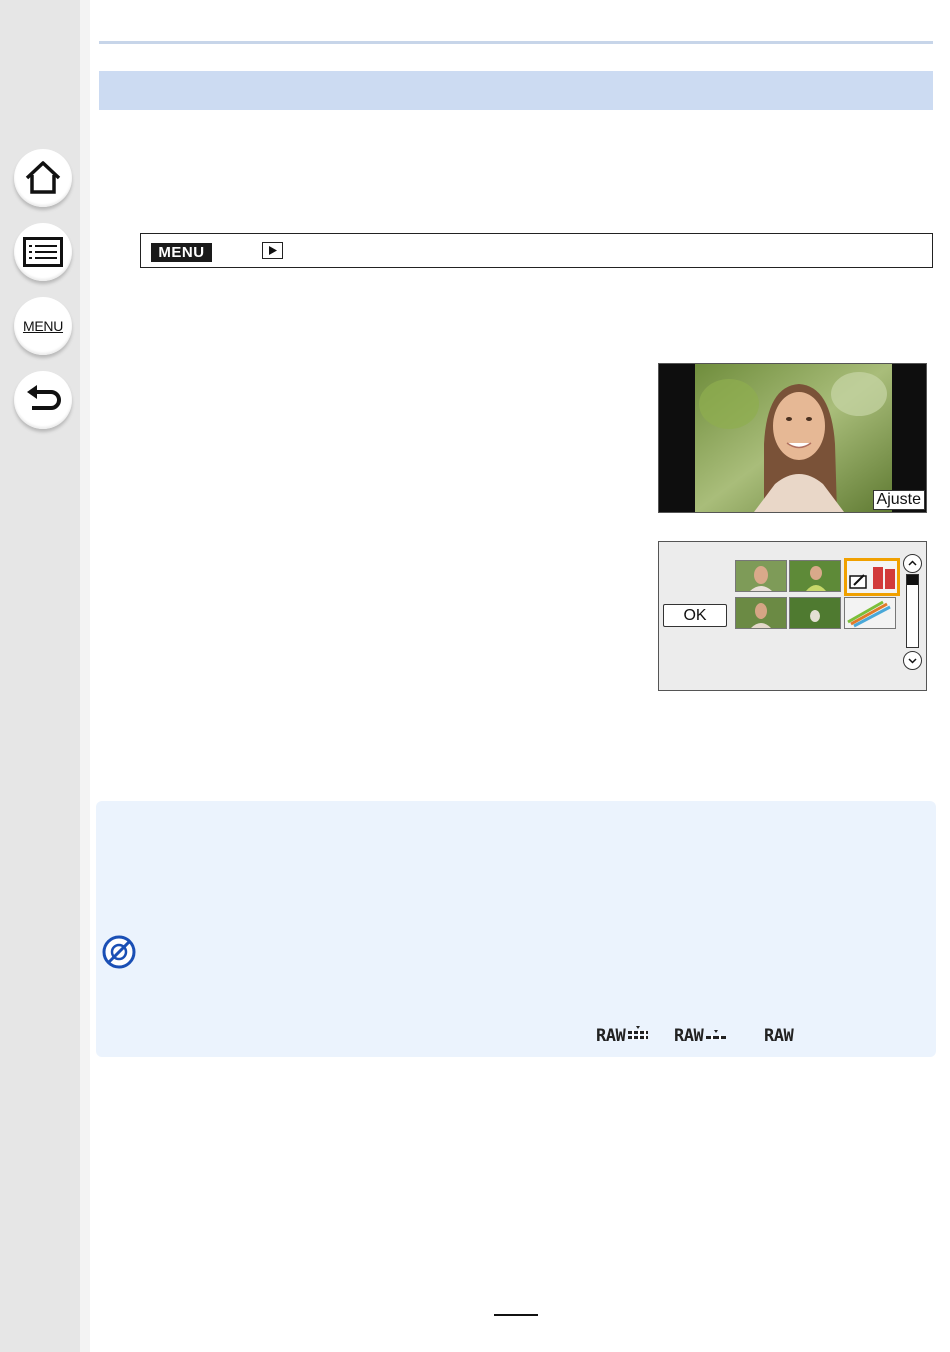  I want to click on raw-fine-icon, so click(638, 1033).